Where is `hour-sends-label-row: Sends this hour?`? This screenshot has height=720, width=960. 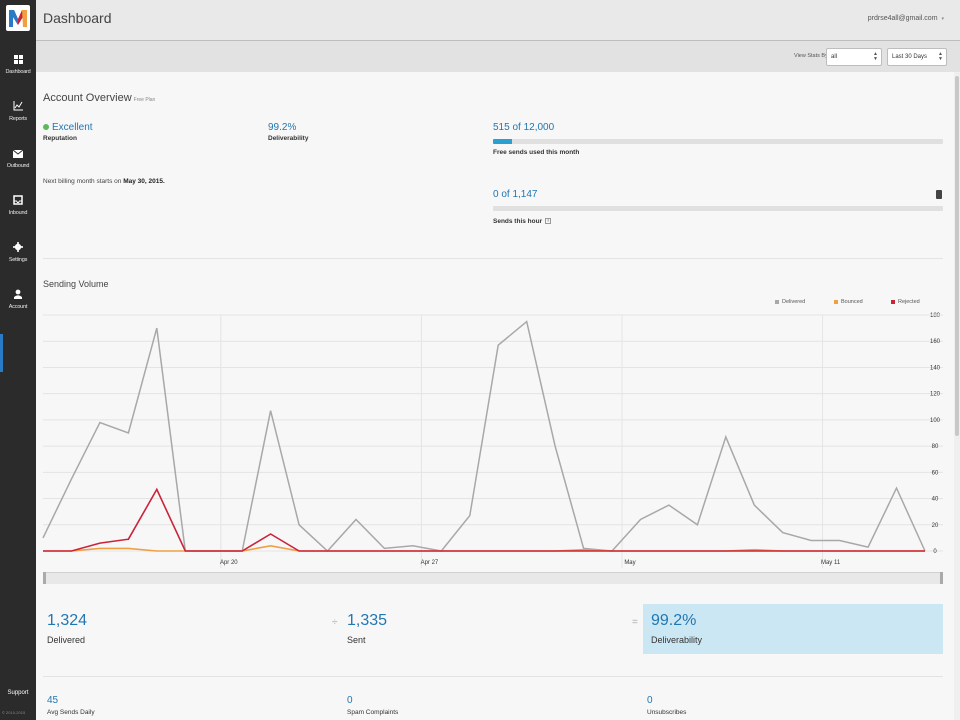
hour-sends-label-row: Sends this hour? is located at coordinates (522, 221).